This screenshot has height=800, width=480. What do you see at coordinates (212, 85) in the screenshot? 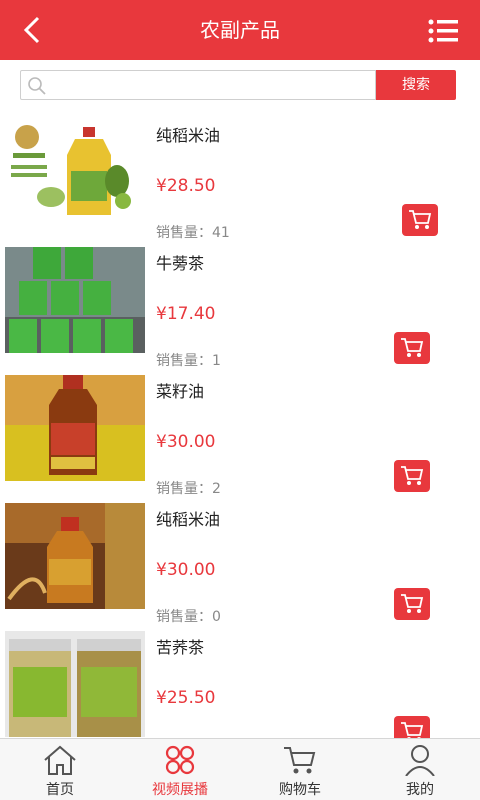
I see `search-input` at bounding box center [212, 85].